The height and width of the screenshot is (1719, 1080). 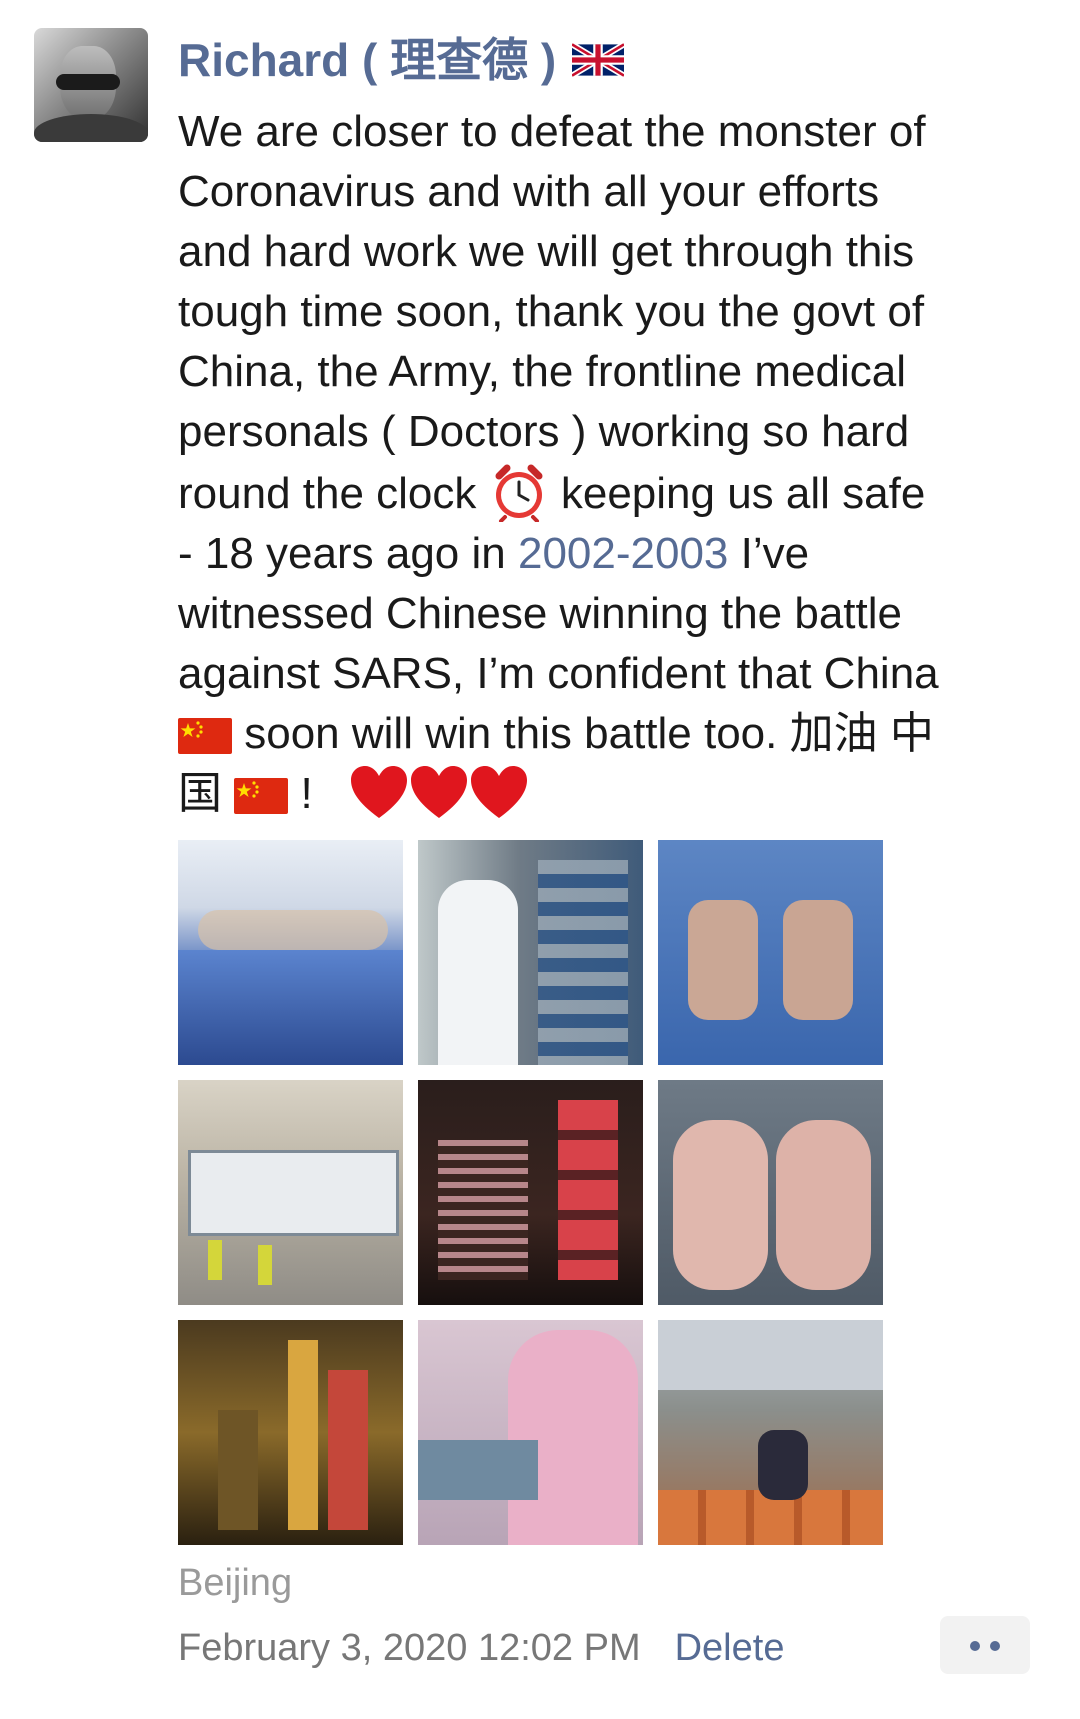 What do you see at coordinates (540, 613) in the screenshot?
I see `post-text-line: witnessed Chinese winning the battle` at bounding box center [540, 613].